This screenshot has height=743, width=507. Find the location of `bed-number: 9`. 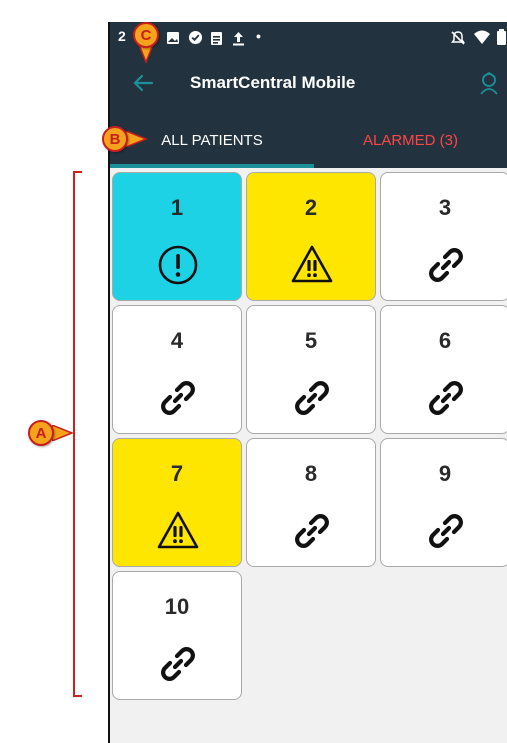

bed-number: 9 is located at coordinates (445, 473).